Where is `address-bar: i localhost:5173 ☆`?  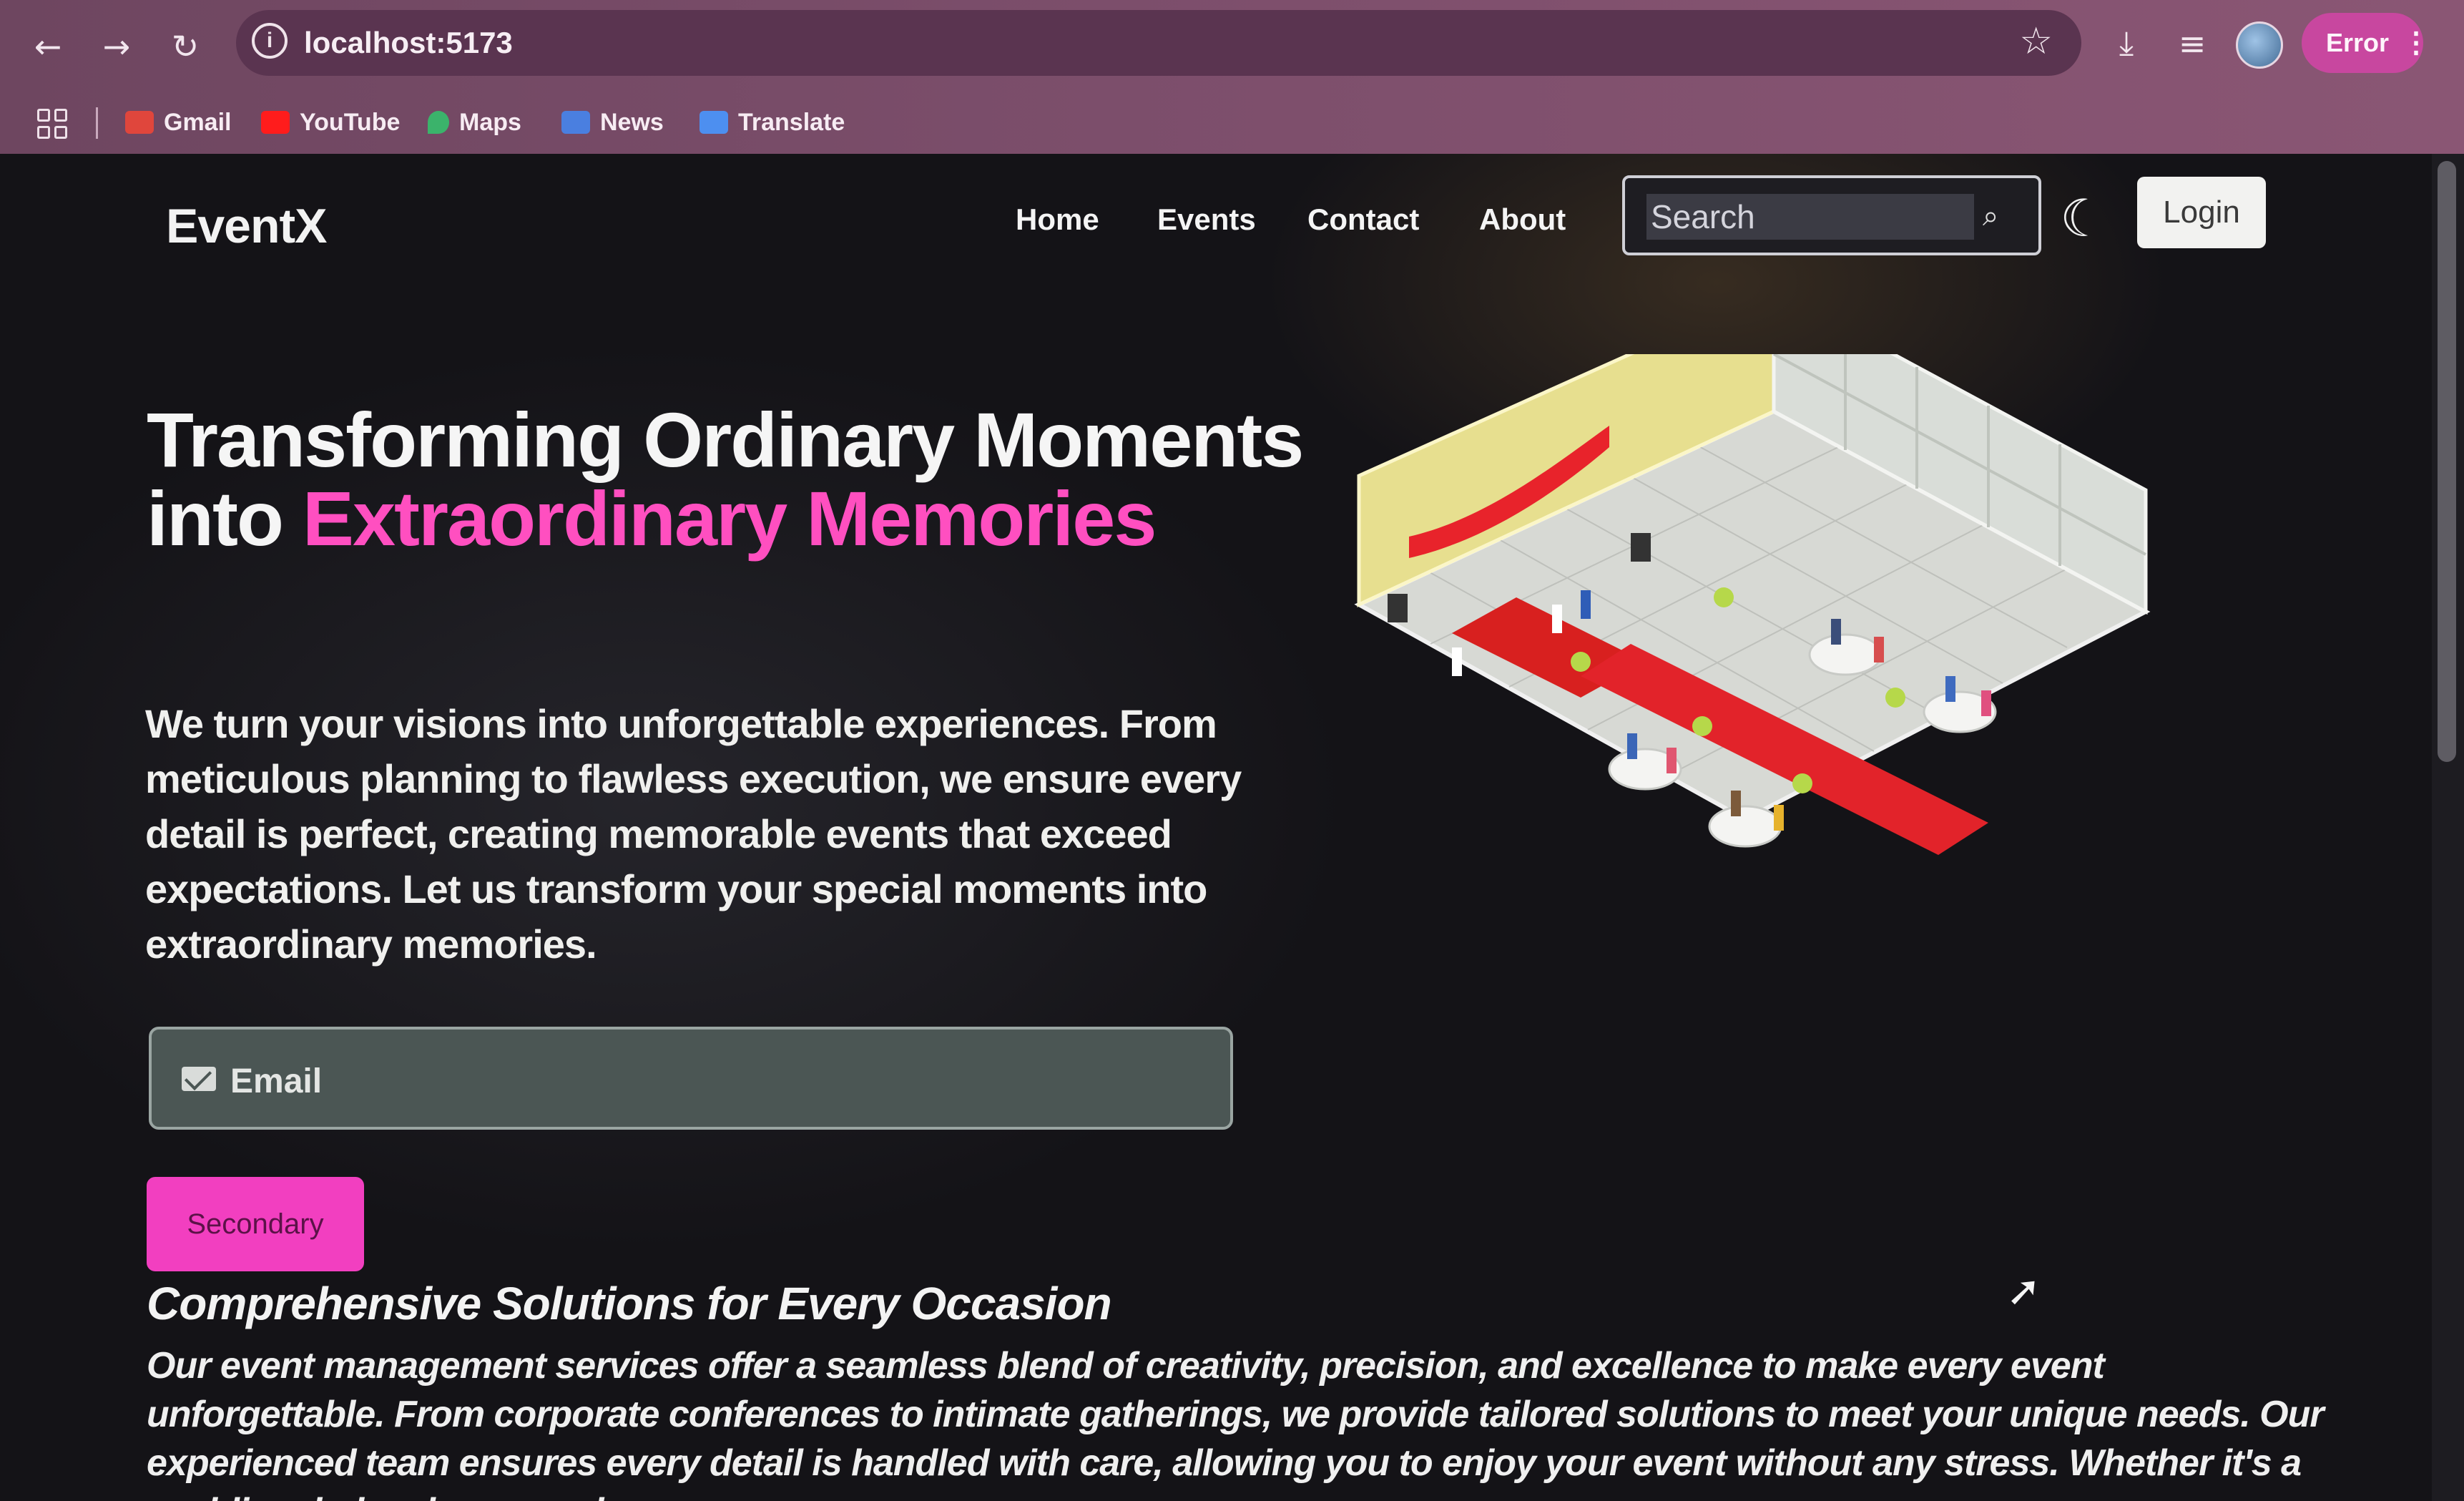
address-bar: i localhost:5173 ☆ is located at coordinates (1158, 43).